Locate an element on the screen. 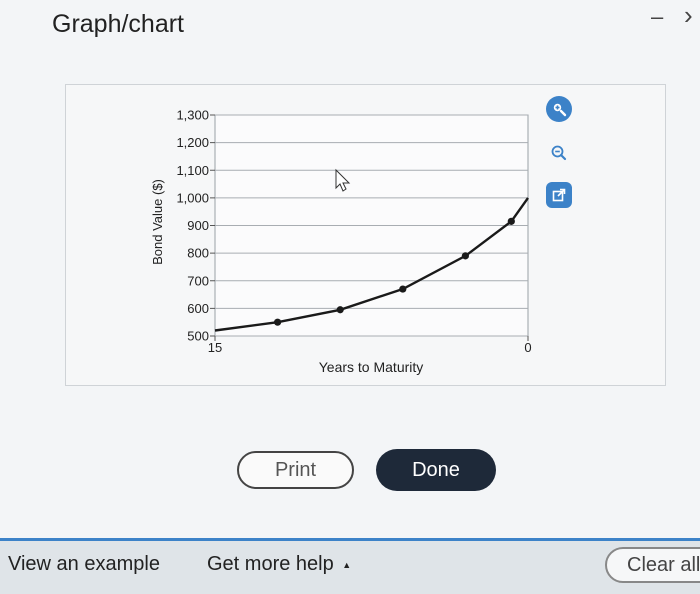  get-more-help-label: Get more help is located at coordinates (270, 564).